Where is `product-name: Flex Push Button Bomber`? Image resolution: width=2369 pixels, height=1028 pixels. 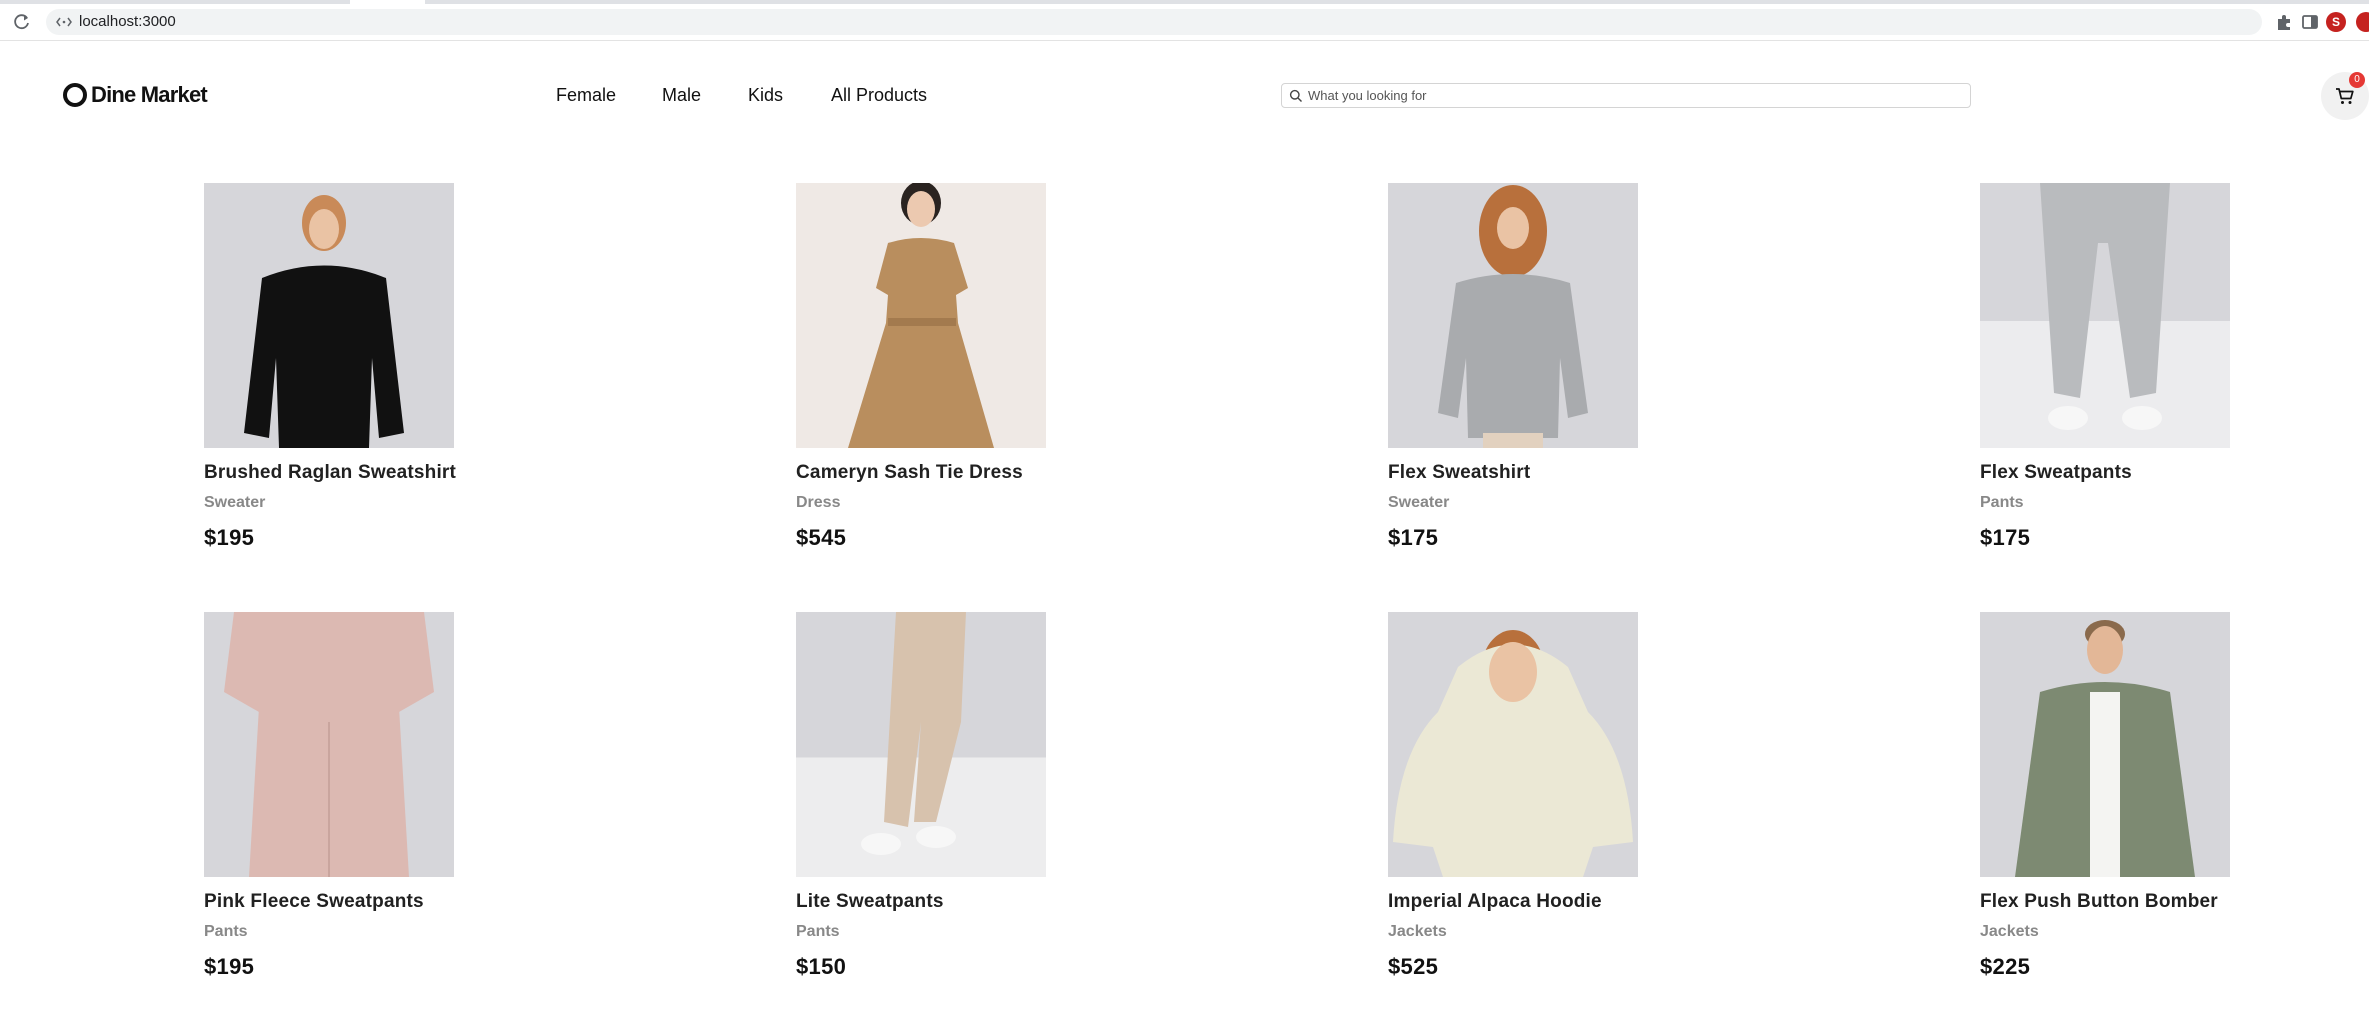
product-name: Flex Push Button Bomber is located at coordinates (2130, 902).